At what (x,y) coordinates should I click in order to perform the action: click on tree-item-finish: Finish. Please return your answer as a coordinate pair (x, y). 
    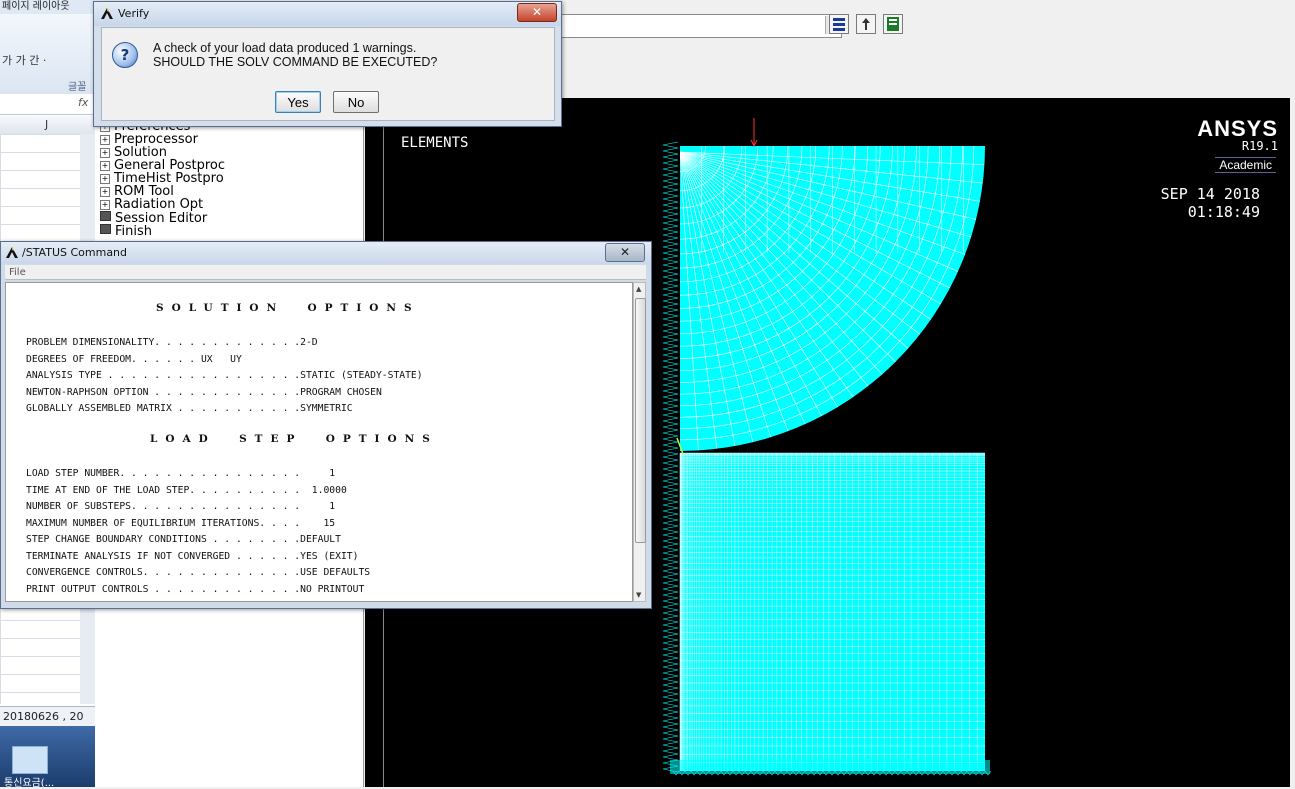
    Looking at the image, I should click on (126, 231).